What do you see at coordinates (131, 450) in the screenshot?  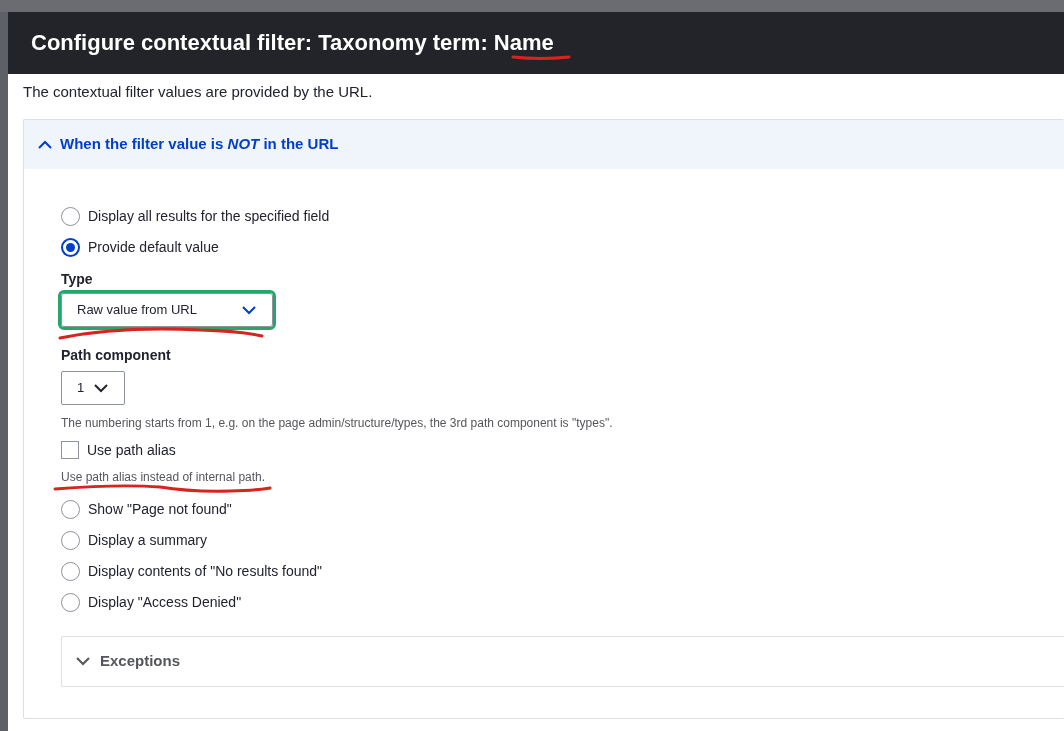 I see `checkbox-label: Use path alias` at bounding box center [131, 450].